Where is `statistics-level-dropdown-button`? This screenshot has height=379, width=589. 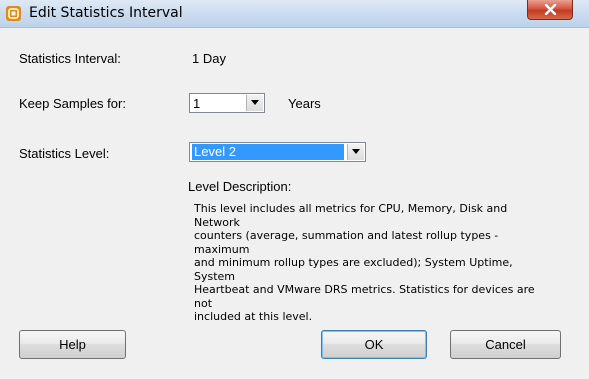
statistics-level-dropdown-button is located at coordinates (355, 152).